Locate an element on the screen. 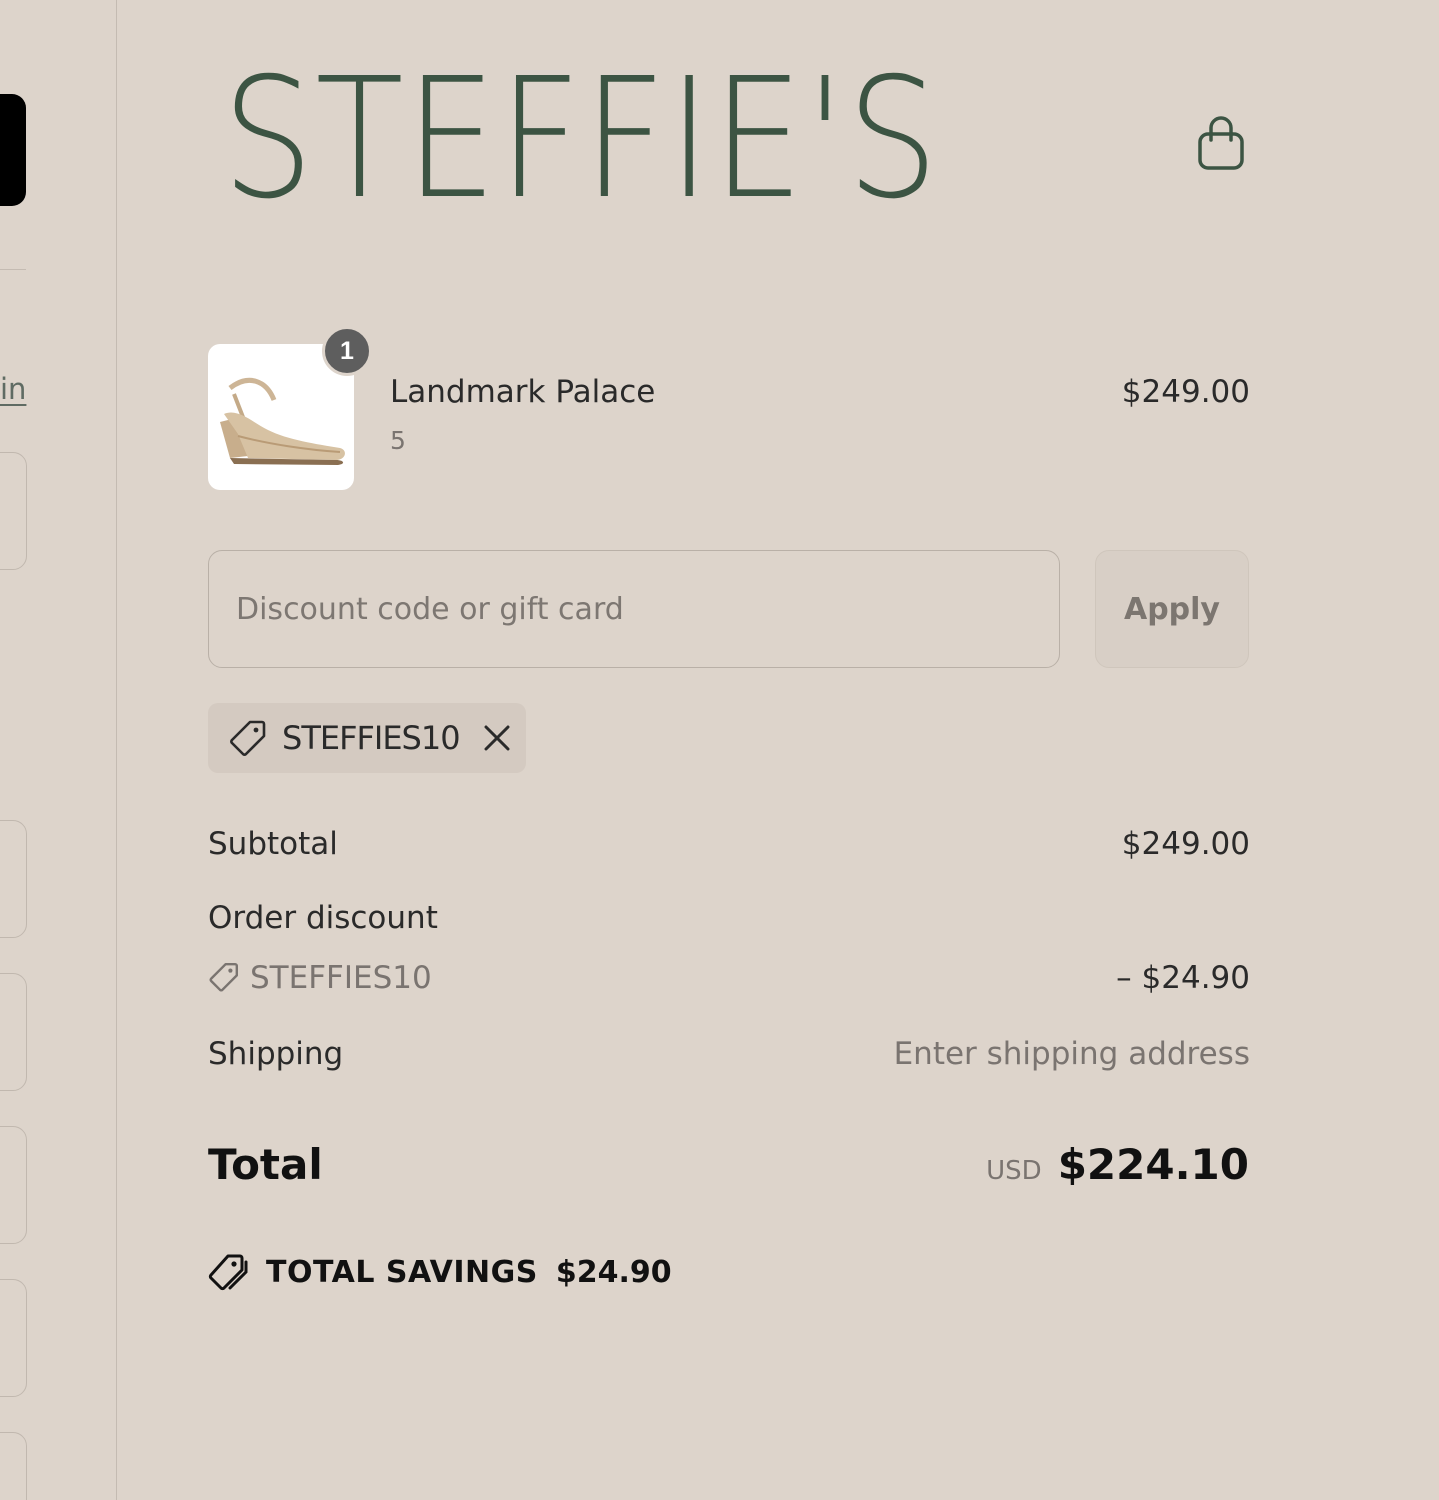 The width and height of the screenshot is (1439, 1500). shipping-row: Shipping Enter shipping address is located at coordinates (729, 1054).